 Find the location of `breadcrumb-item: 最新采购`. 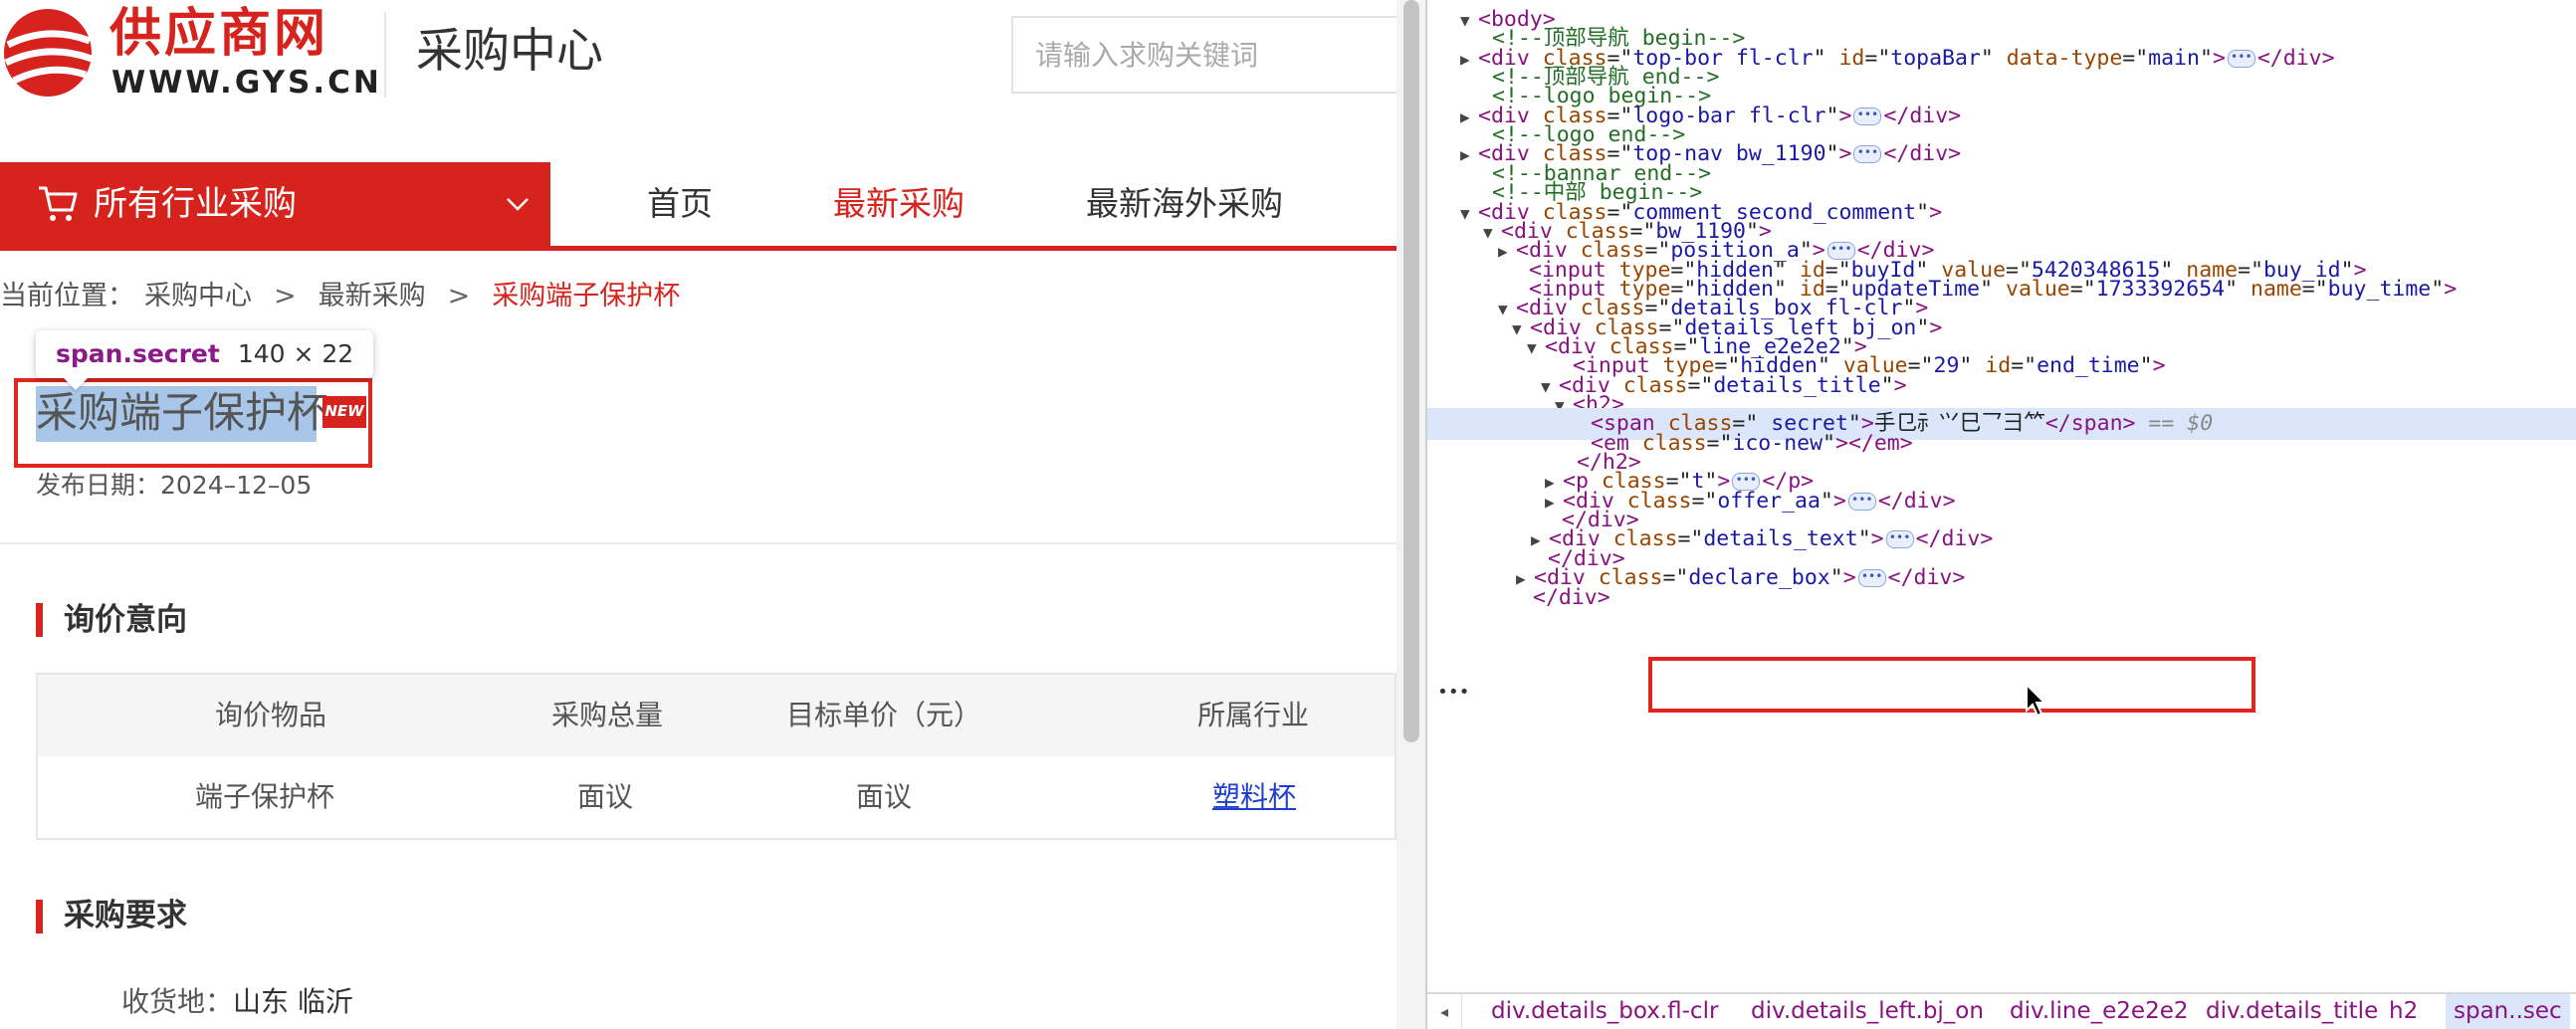

breadcrumb-item: 最新采购 is located at coordinates (372, 296).